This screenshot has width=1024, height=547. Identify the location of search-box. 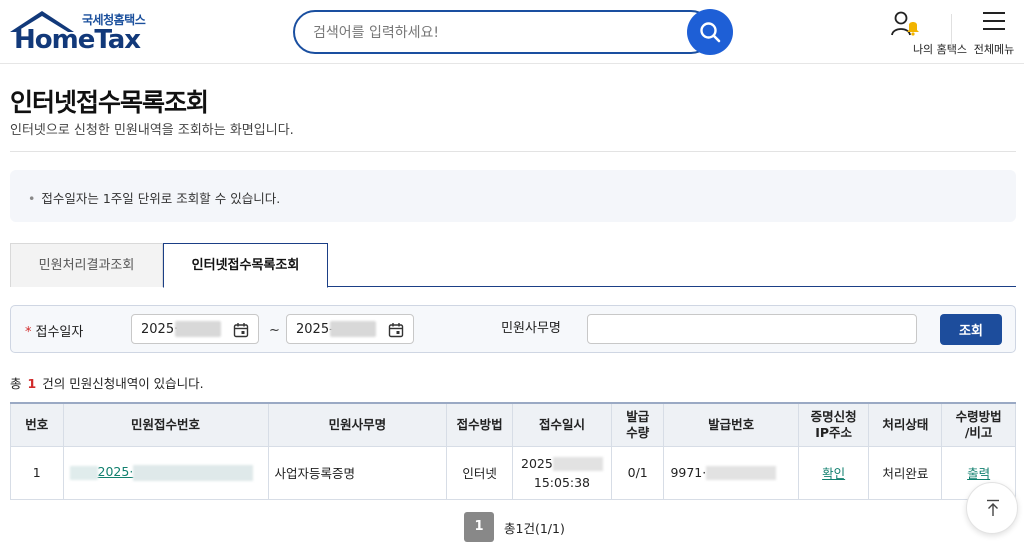
(503, 32).